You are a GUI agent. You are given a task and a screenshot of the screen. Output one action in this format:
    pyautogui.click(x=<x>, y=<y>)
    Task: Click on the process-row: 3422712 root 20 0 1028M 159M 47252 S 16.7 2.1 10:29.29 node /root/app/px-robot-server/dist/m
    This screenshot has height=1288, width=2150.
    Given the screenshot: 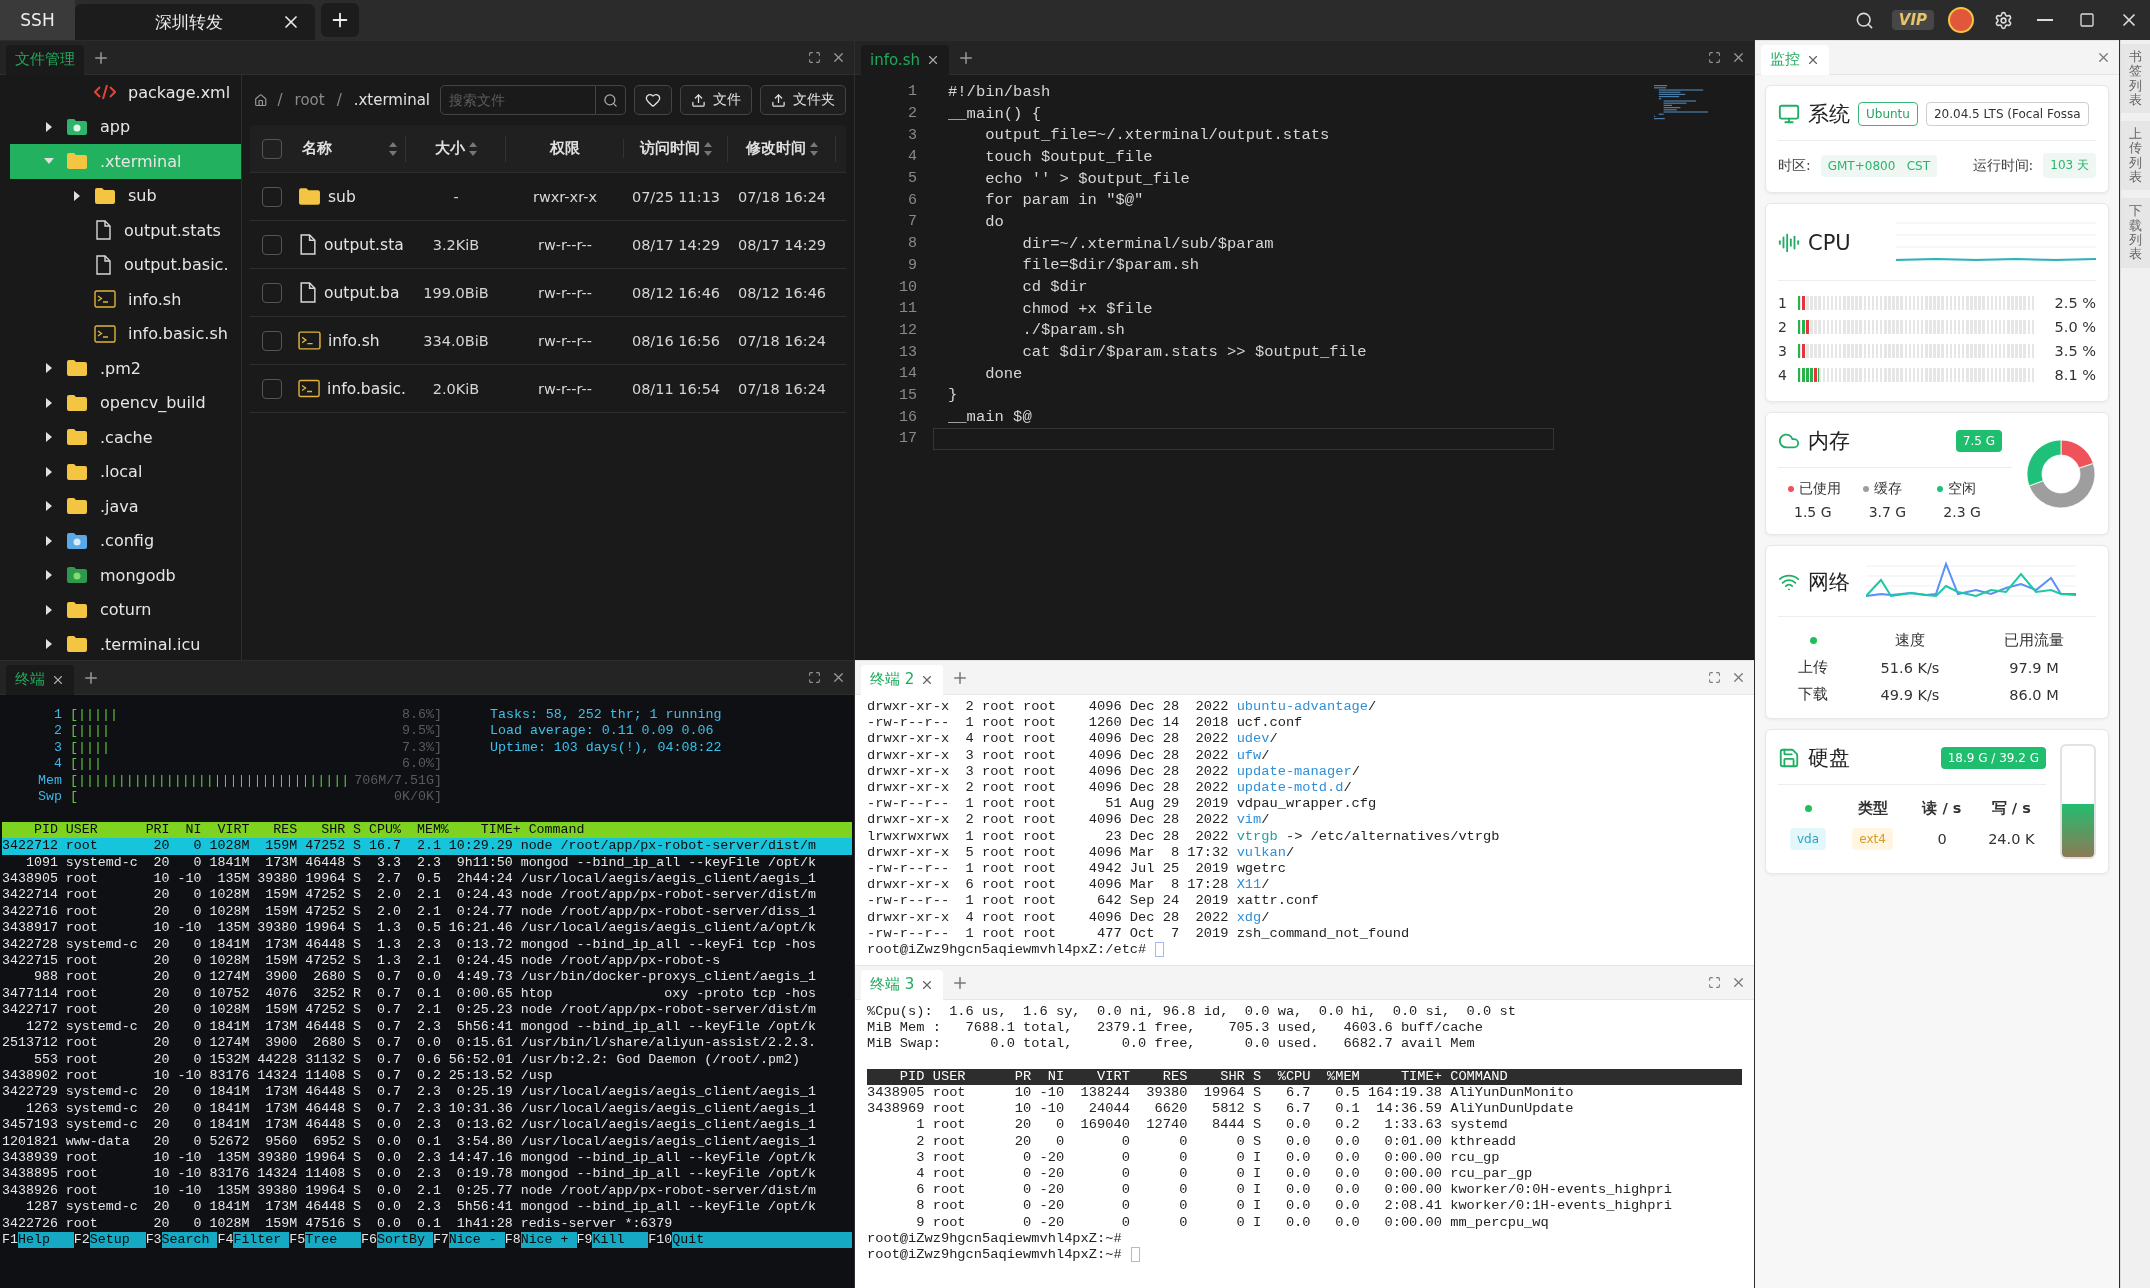 What is the action you would take?
    pyautogui.click(x=427, y=846)
    